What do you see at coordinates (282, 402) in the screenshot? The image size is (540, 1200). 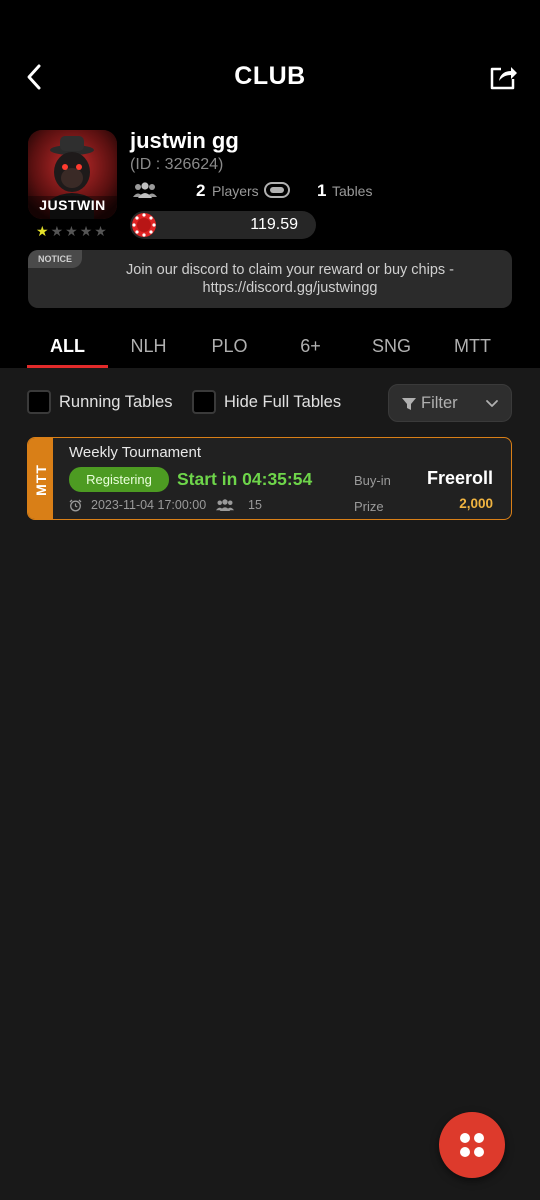 I see `hide-full-tables-label: Hide Full Tables` at bounding box center [282, 402].